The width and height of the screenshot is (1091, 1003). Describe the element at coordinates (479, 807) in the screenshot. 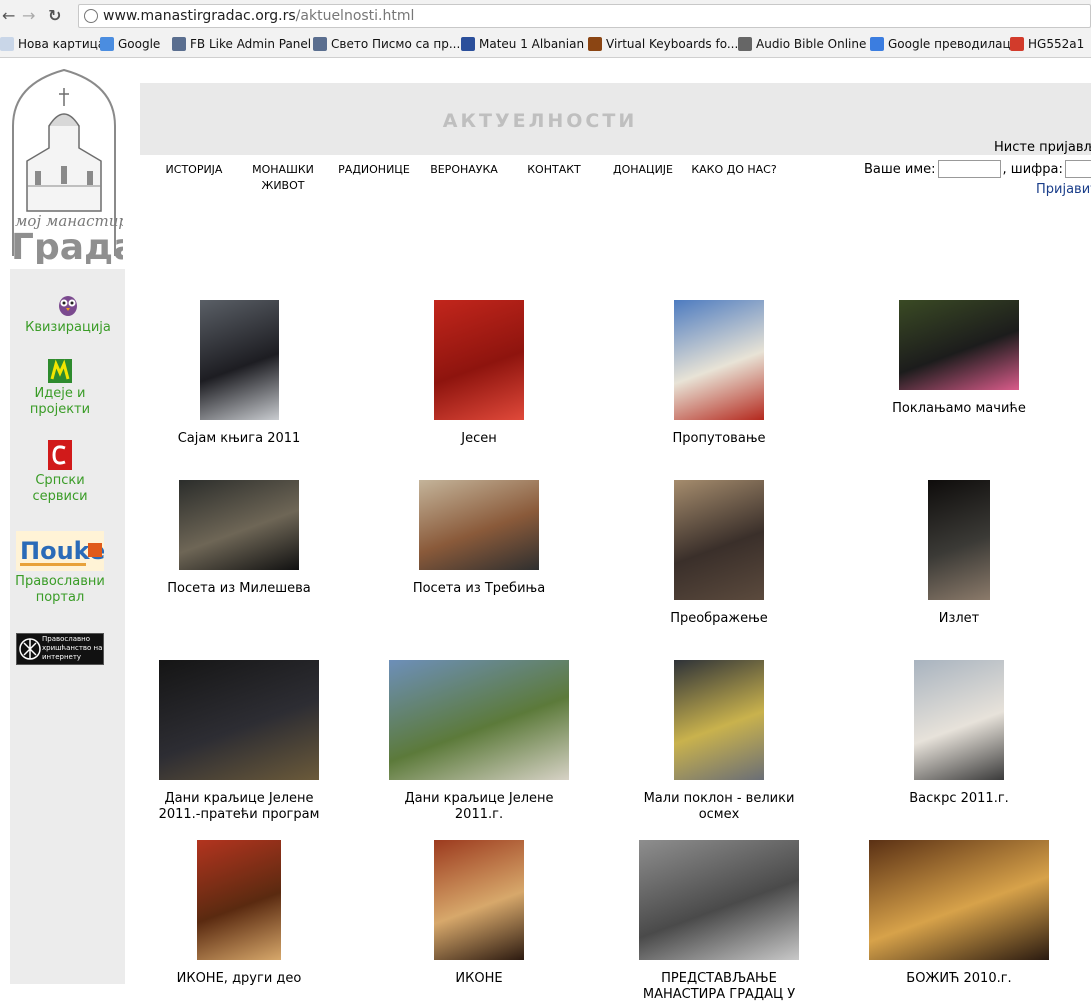

I see `gallery-caption: Дани краљице Јелене 2011.г.` at that location.